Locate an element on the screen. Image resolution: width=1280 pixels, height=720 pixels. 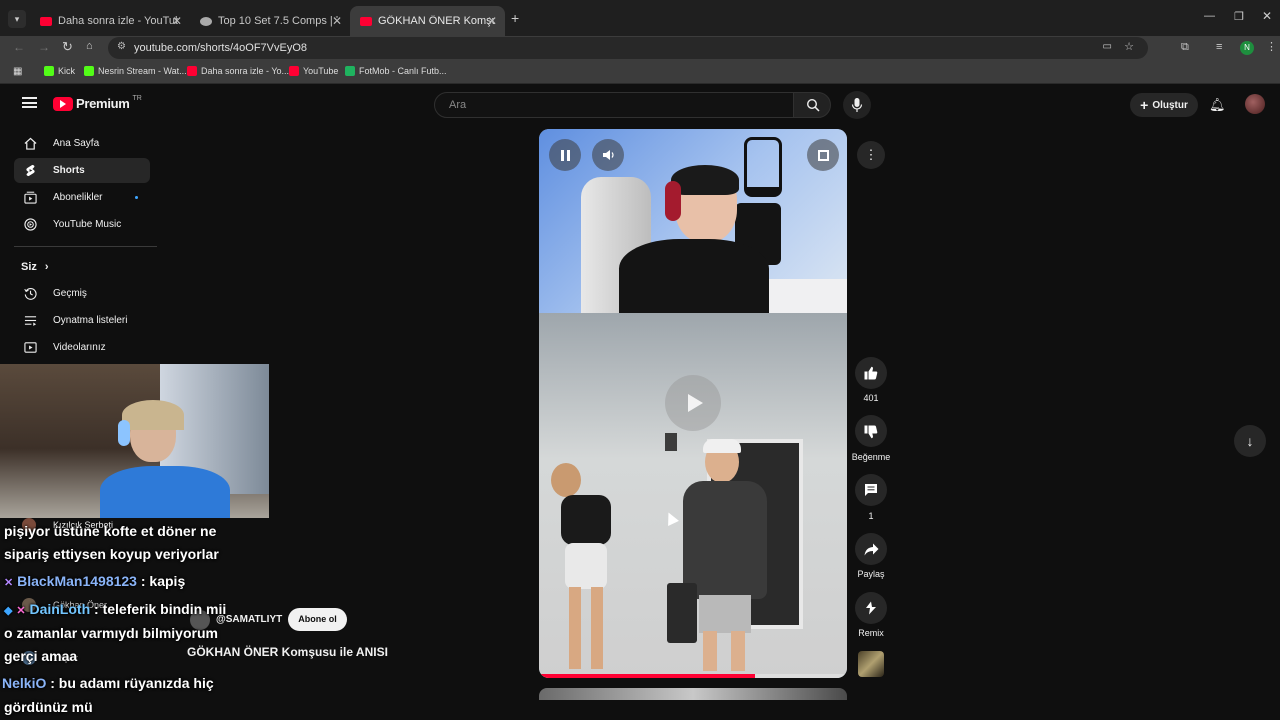
site-info-icon: ⚙ is located at coordinates (121, 46).